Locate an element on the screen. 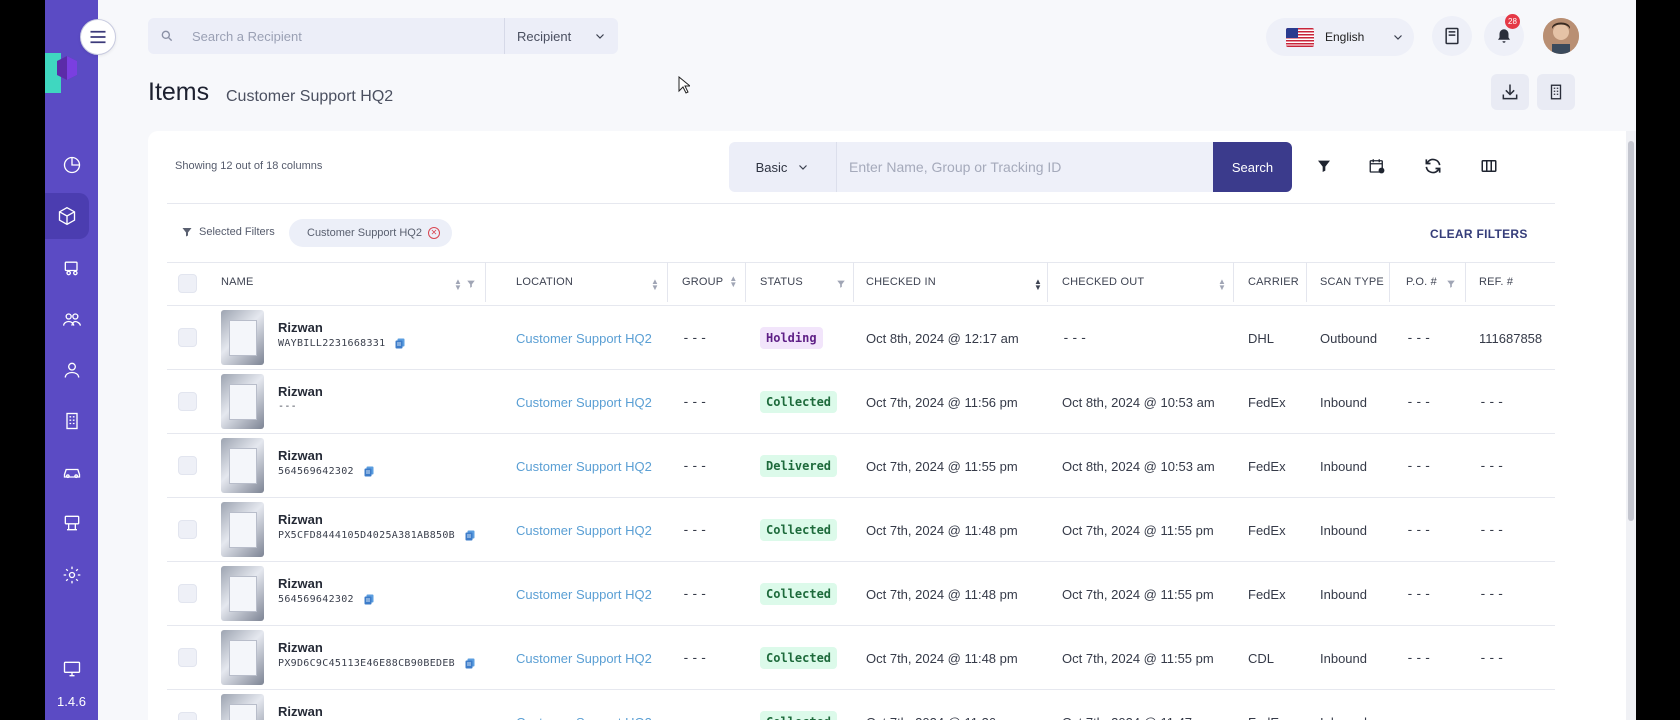  download-button is located at coordinates (1510, 92).